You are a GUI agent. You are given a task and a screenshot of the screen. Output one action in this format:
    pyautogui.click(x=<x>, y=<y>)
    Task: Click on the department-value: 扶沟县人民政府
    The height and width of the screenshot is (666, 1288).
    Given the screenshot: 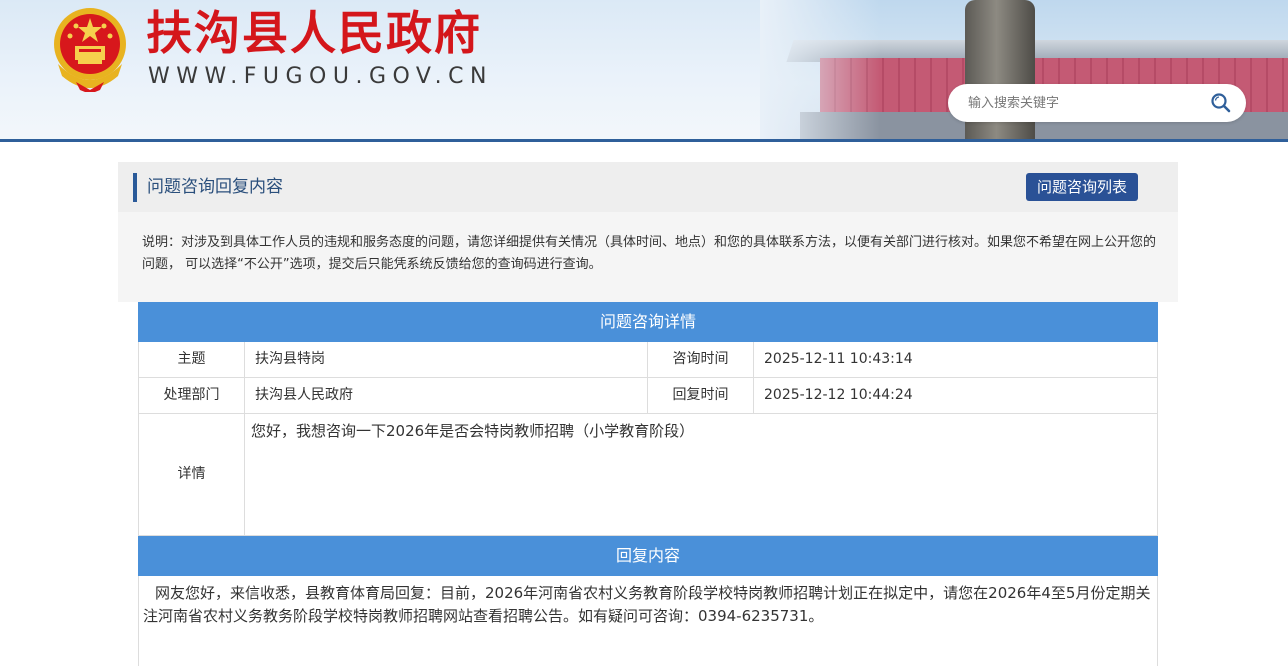 What is the action you would take?
    pyautogui.click(x=446, y=395)
    